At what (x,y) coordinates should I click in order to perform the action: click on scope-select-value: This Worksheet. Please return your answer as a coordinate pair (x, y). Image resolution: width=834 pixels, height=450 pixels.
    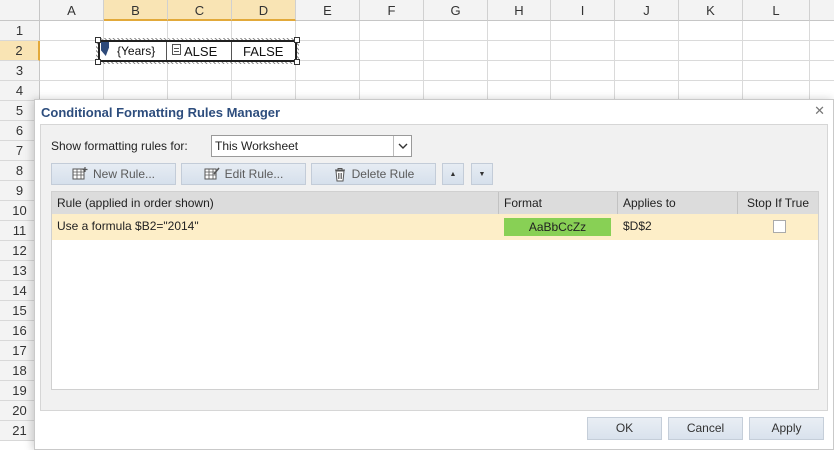
    Looking at the image, I should click on (257, 146).